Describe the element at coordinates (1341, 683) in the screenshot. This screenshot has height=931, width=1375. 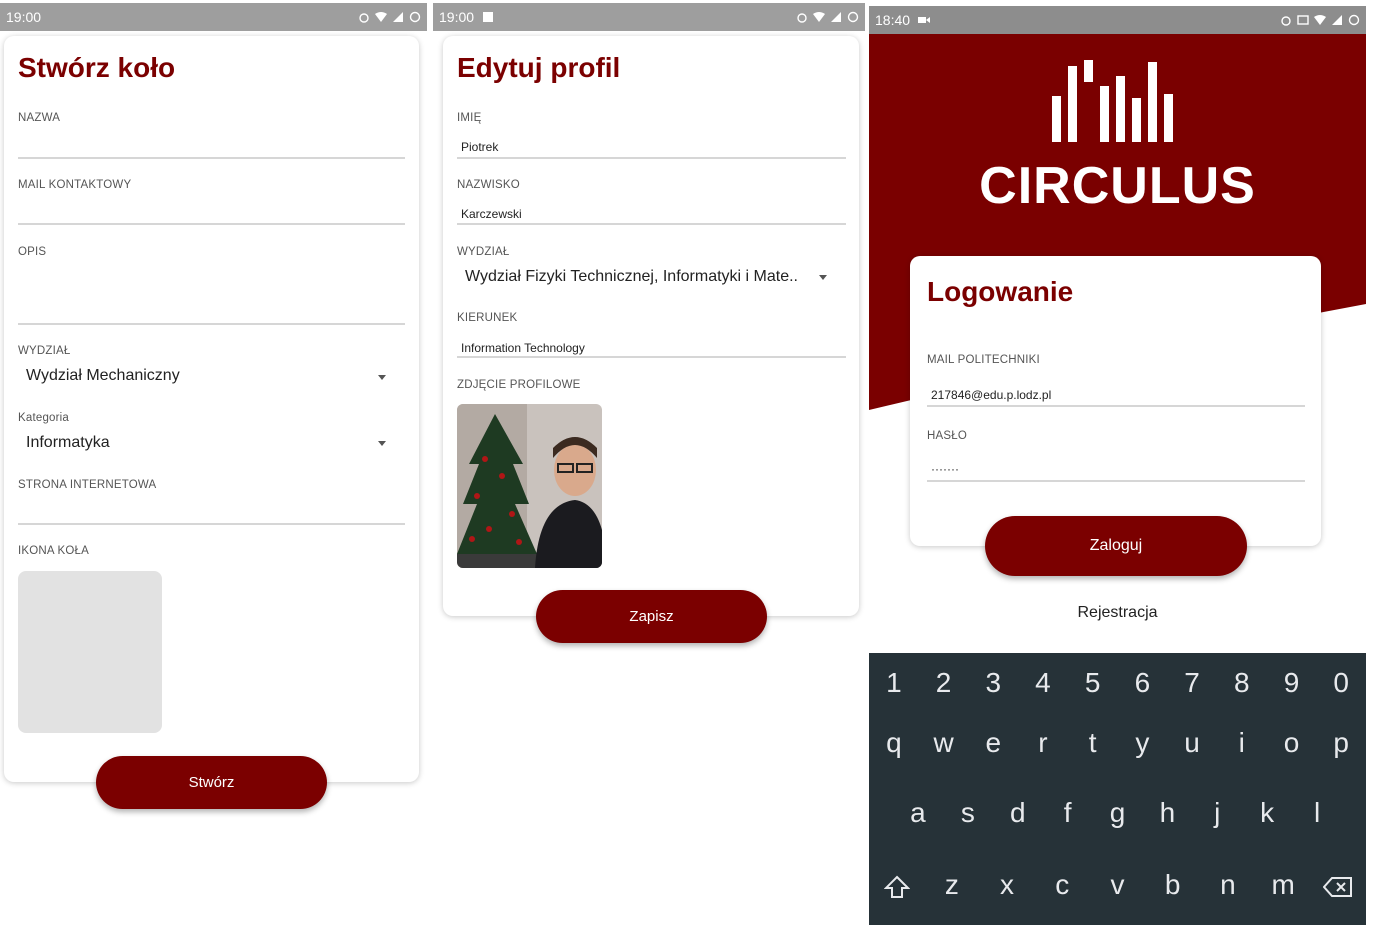
I see `key: 0` at that location.